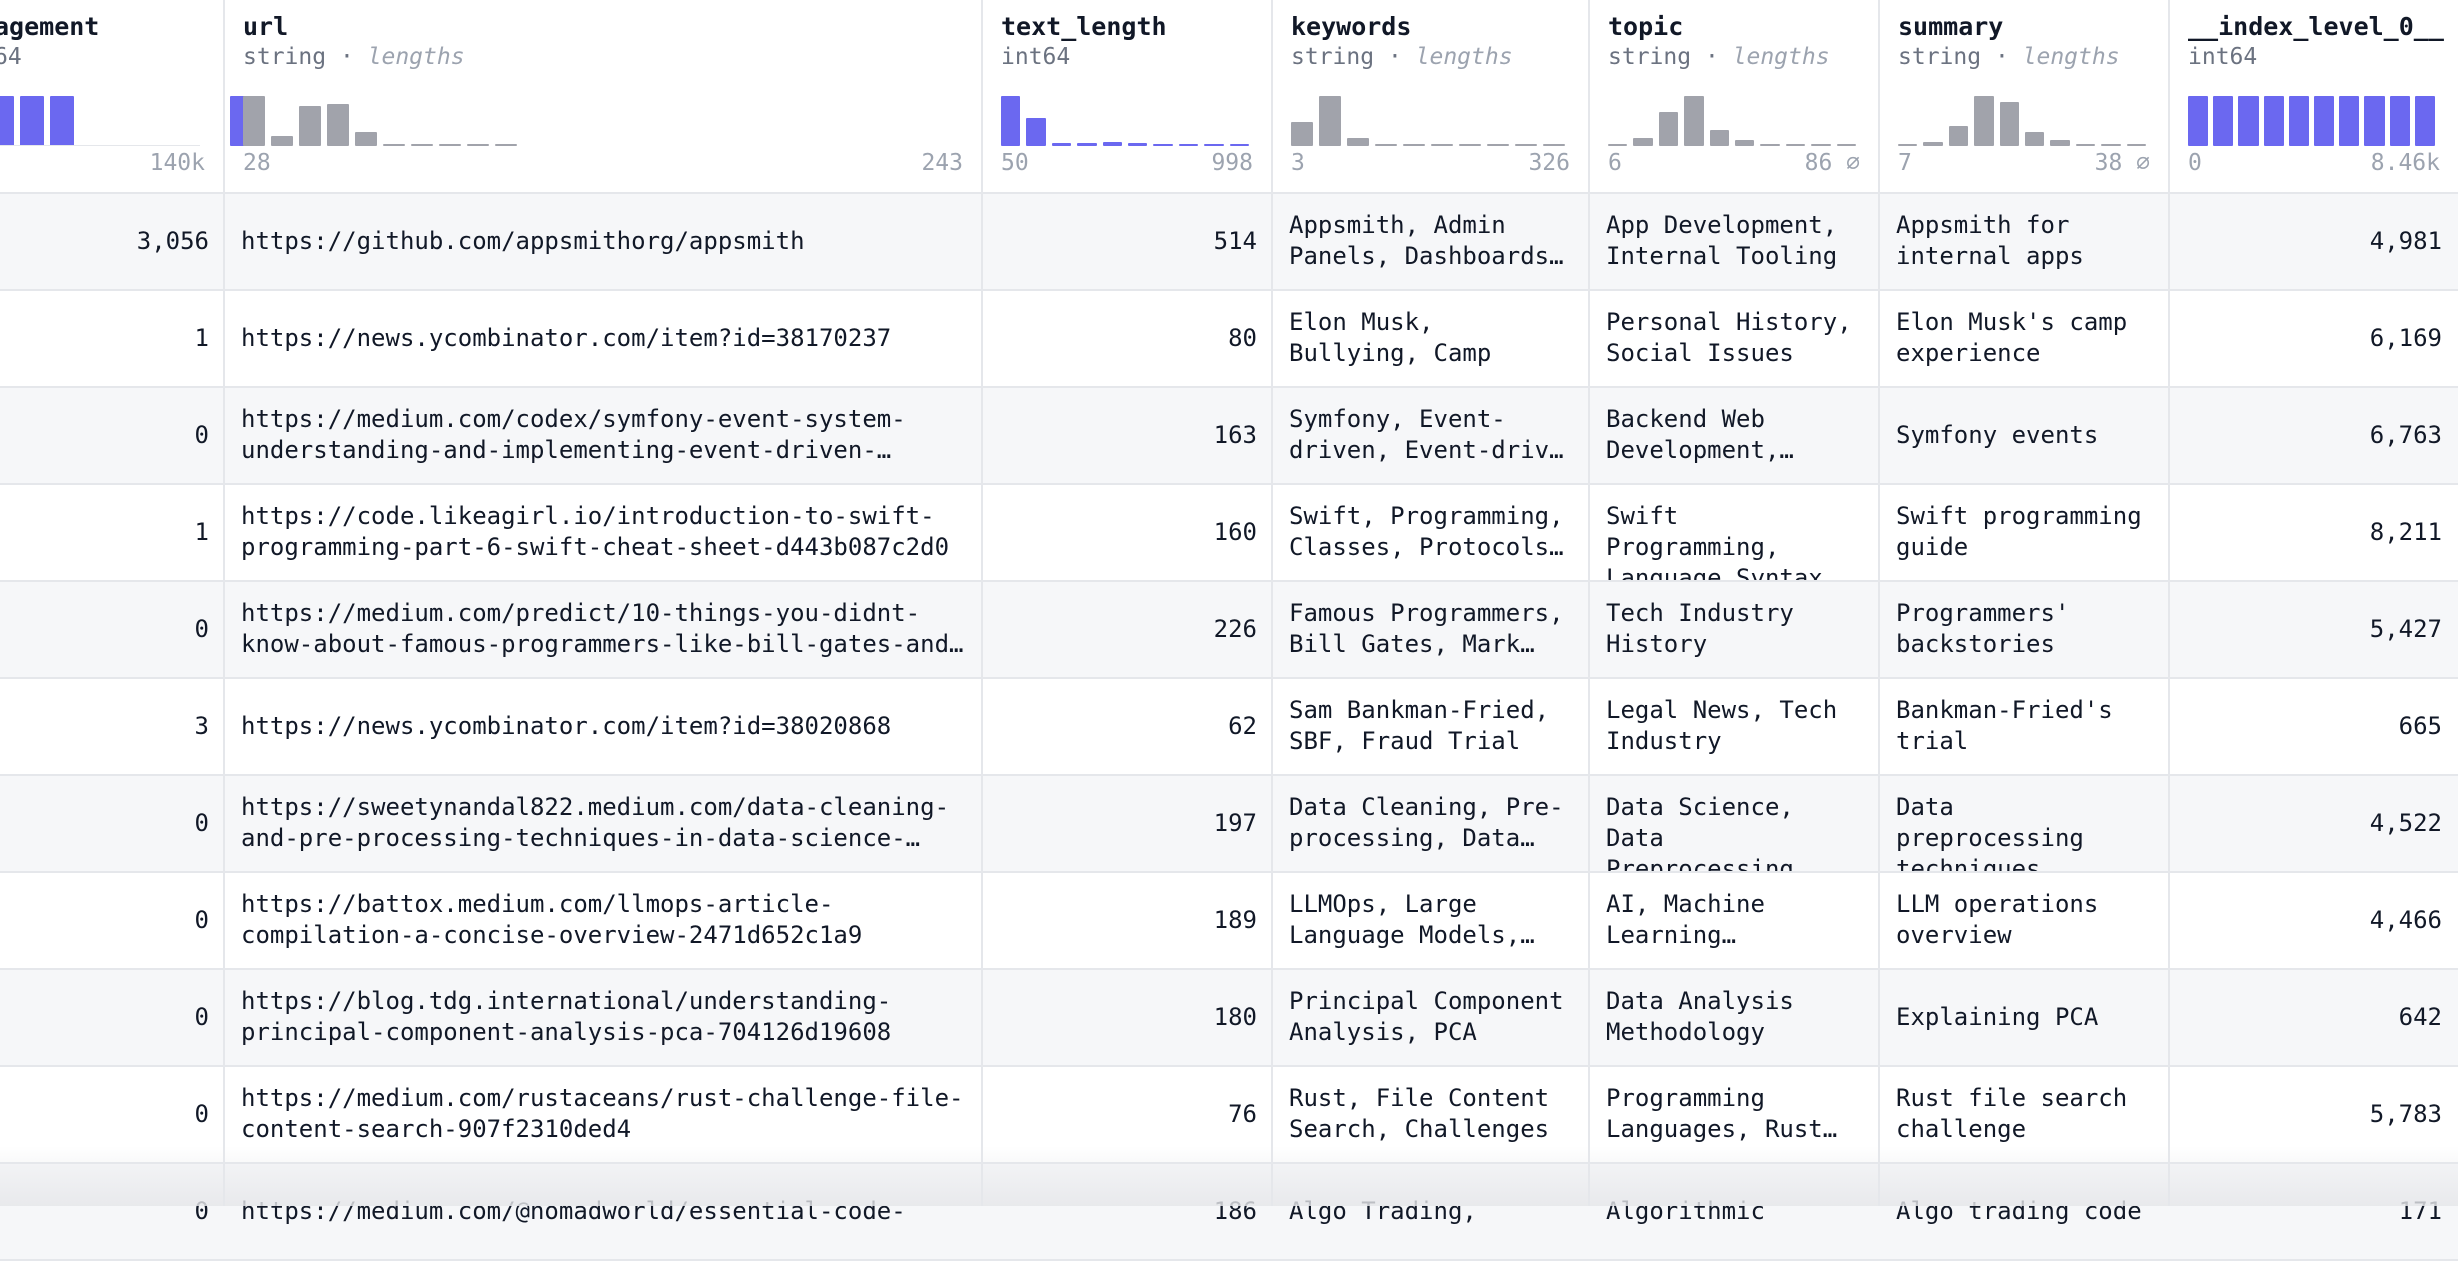 This screenshot has width=2458, height=1261. I want to click on cell-keywords: Sam Bankman-Fried, SBF, Fraud Trial, so click(1431, 726).